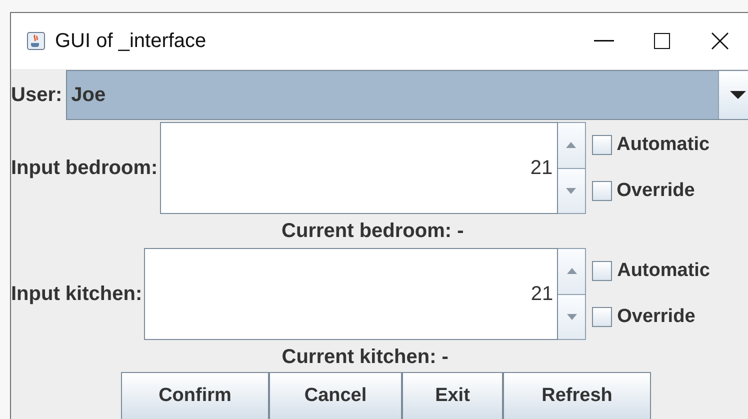 The height and width of the screenshot is (419, 748). What do you see at coordinates (452, 395) in the screenshot?
I see `action-button: Exit` at bounding box center [452, 395].